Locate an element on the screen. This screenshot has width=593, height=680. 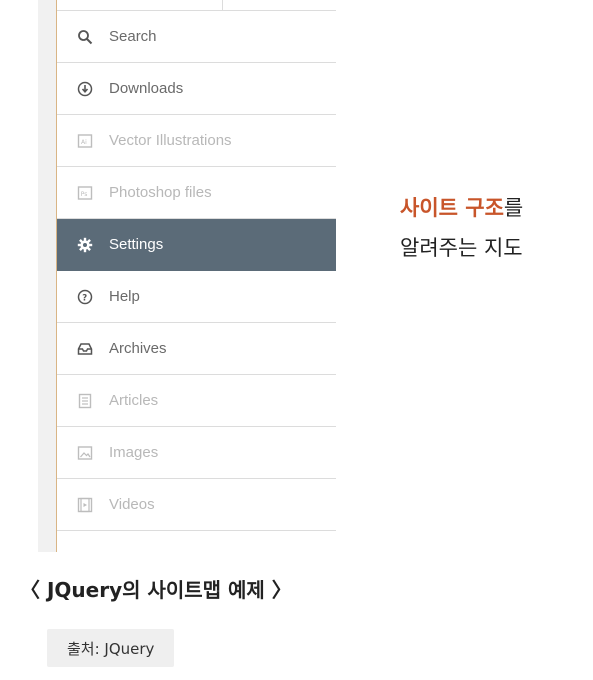
figure-caption: 〈 JQuery의 사이트맵 예제 〉 is located at coordinates (156, 590).